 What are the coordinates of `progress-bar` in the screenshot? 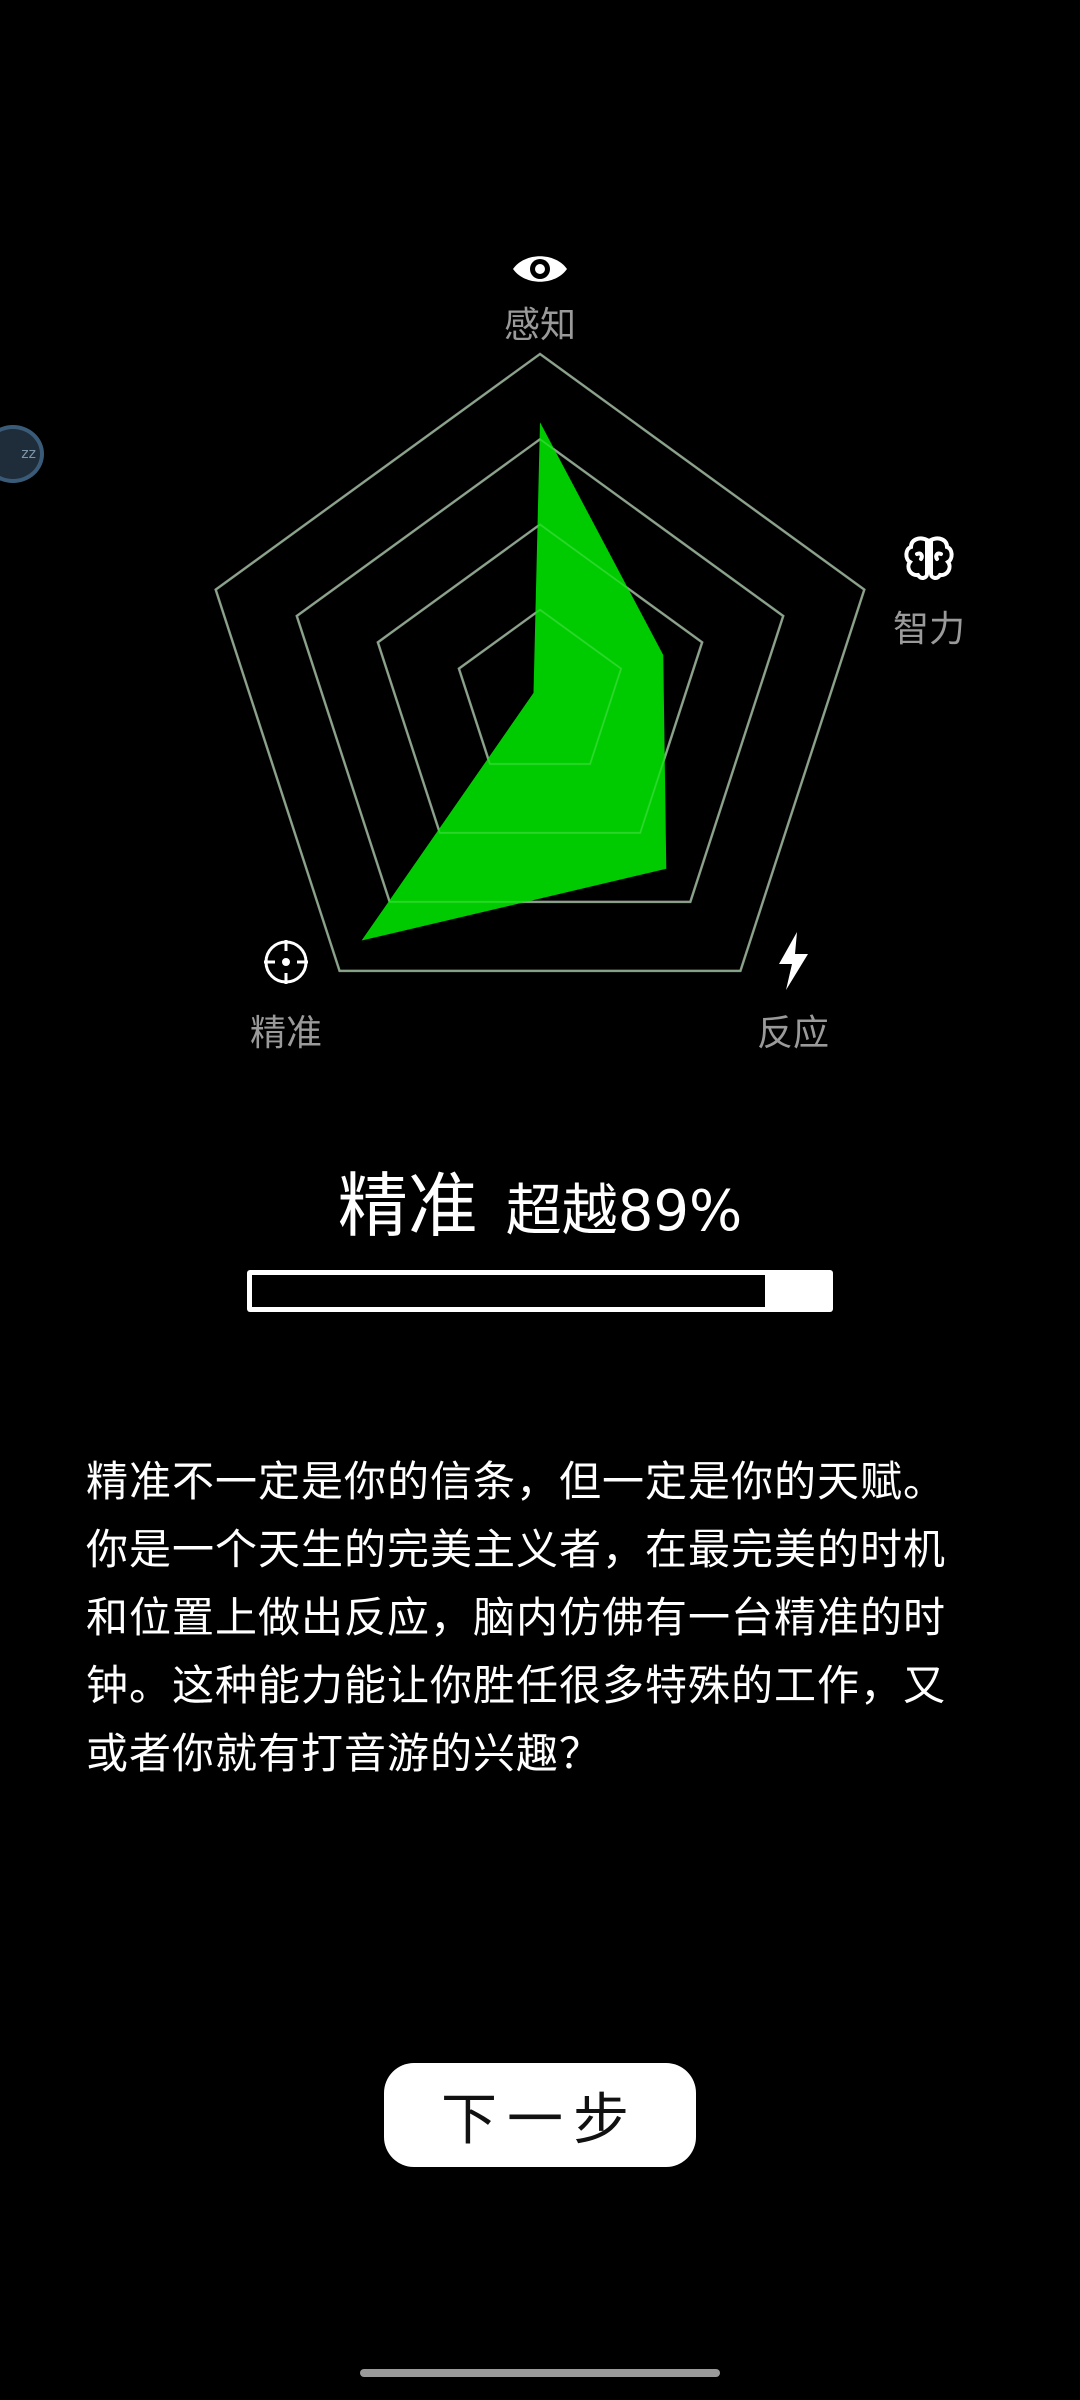 It's located at (540, 1291).